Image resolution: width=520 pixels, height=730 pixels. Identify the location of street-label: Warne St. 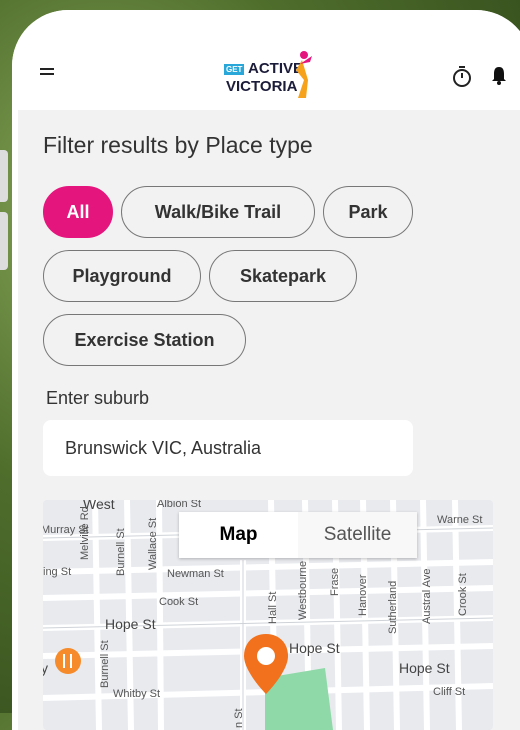
(460, 520).